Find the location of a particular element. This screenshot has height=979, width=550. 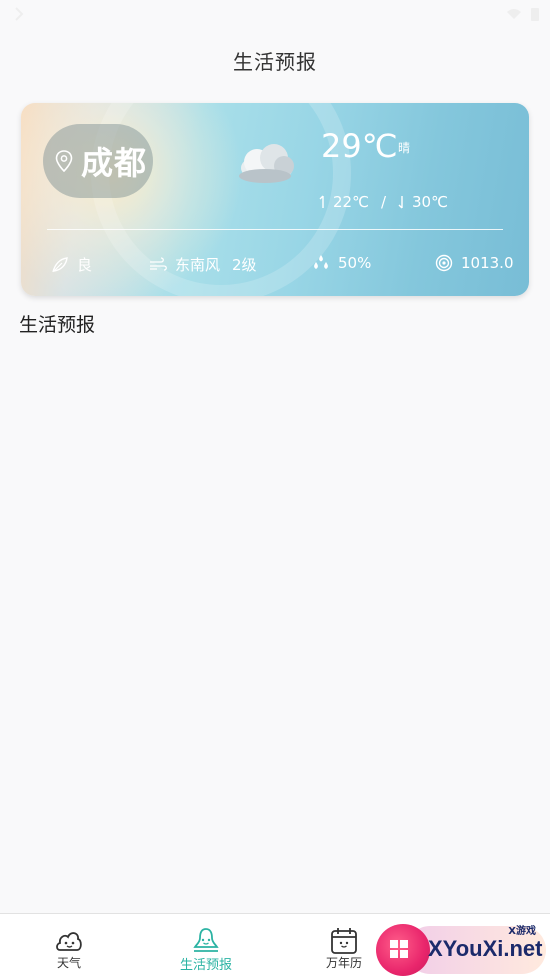

wind-stat: 东南风 2级 is located at coordinates (203, 264).